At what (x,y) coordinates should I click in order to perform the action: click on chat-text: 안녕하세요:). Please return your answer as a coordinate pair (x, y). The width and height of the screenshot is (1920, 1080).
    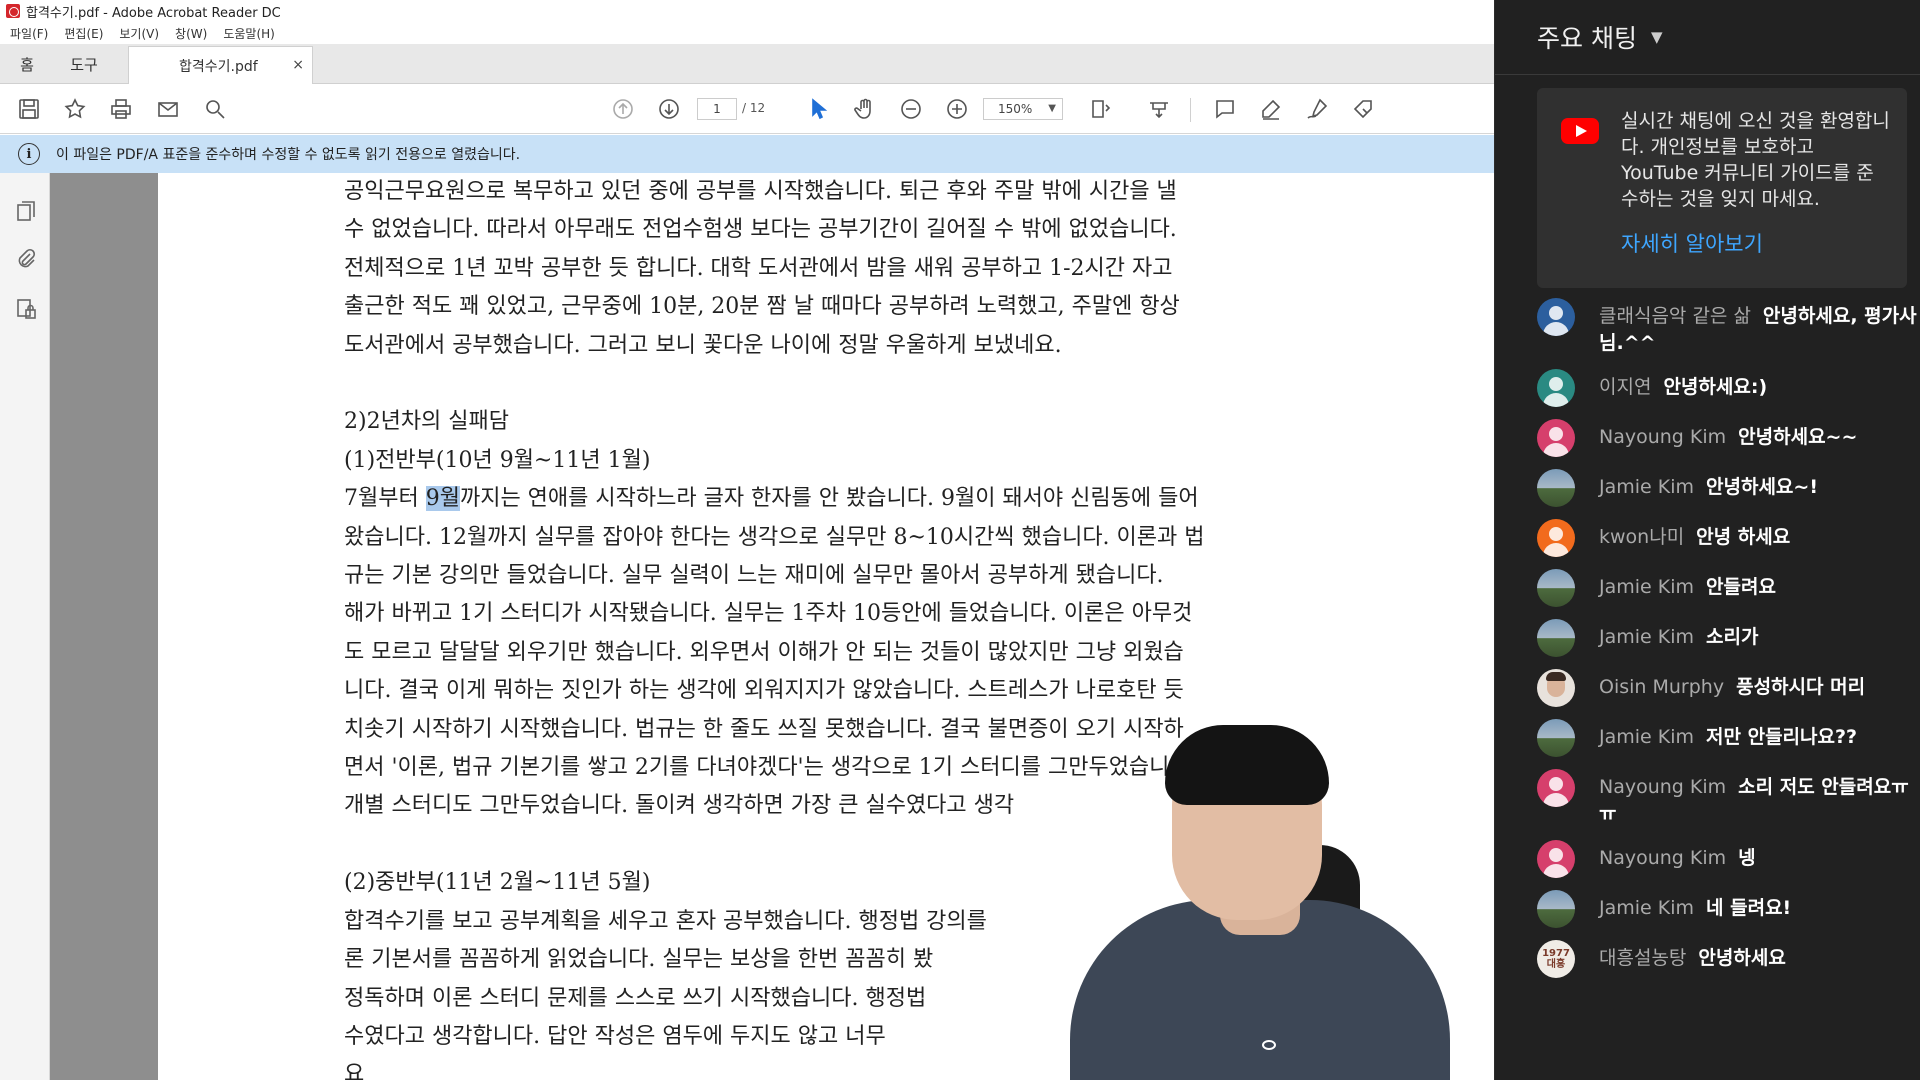
    Looking at the image, I should click on (1715, 387).